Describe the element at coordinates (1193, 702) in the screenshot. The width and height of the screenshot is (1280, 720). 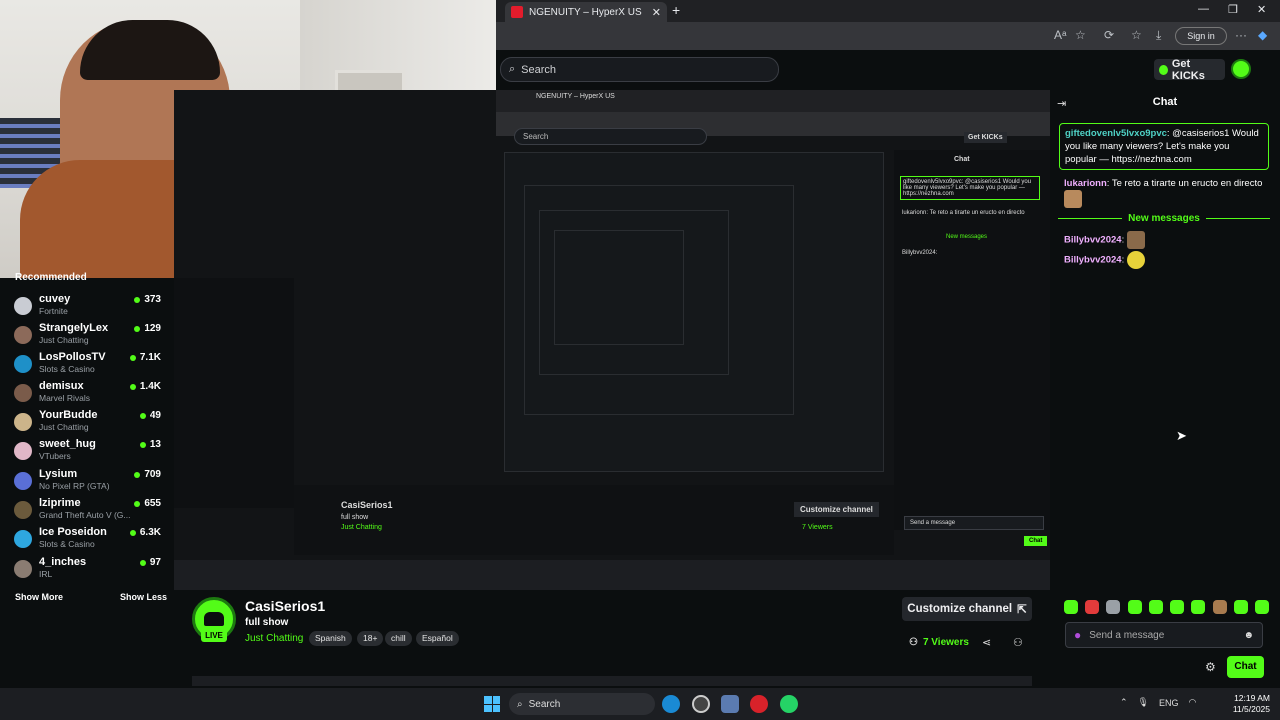
I see `wifi-icon: ◠` at that location.